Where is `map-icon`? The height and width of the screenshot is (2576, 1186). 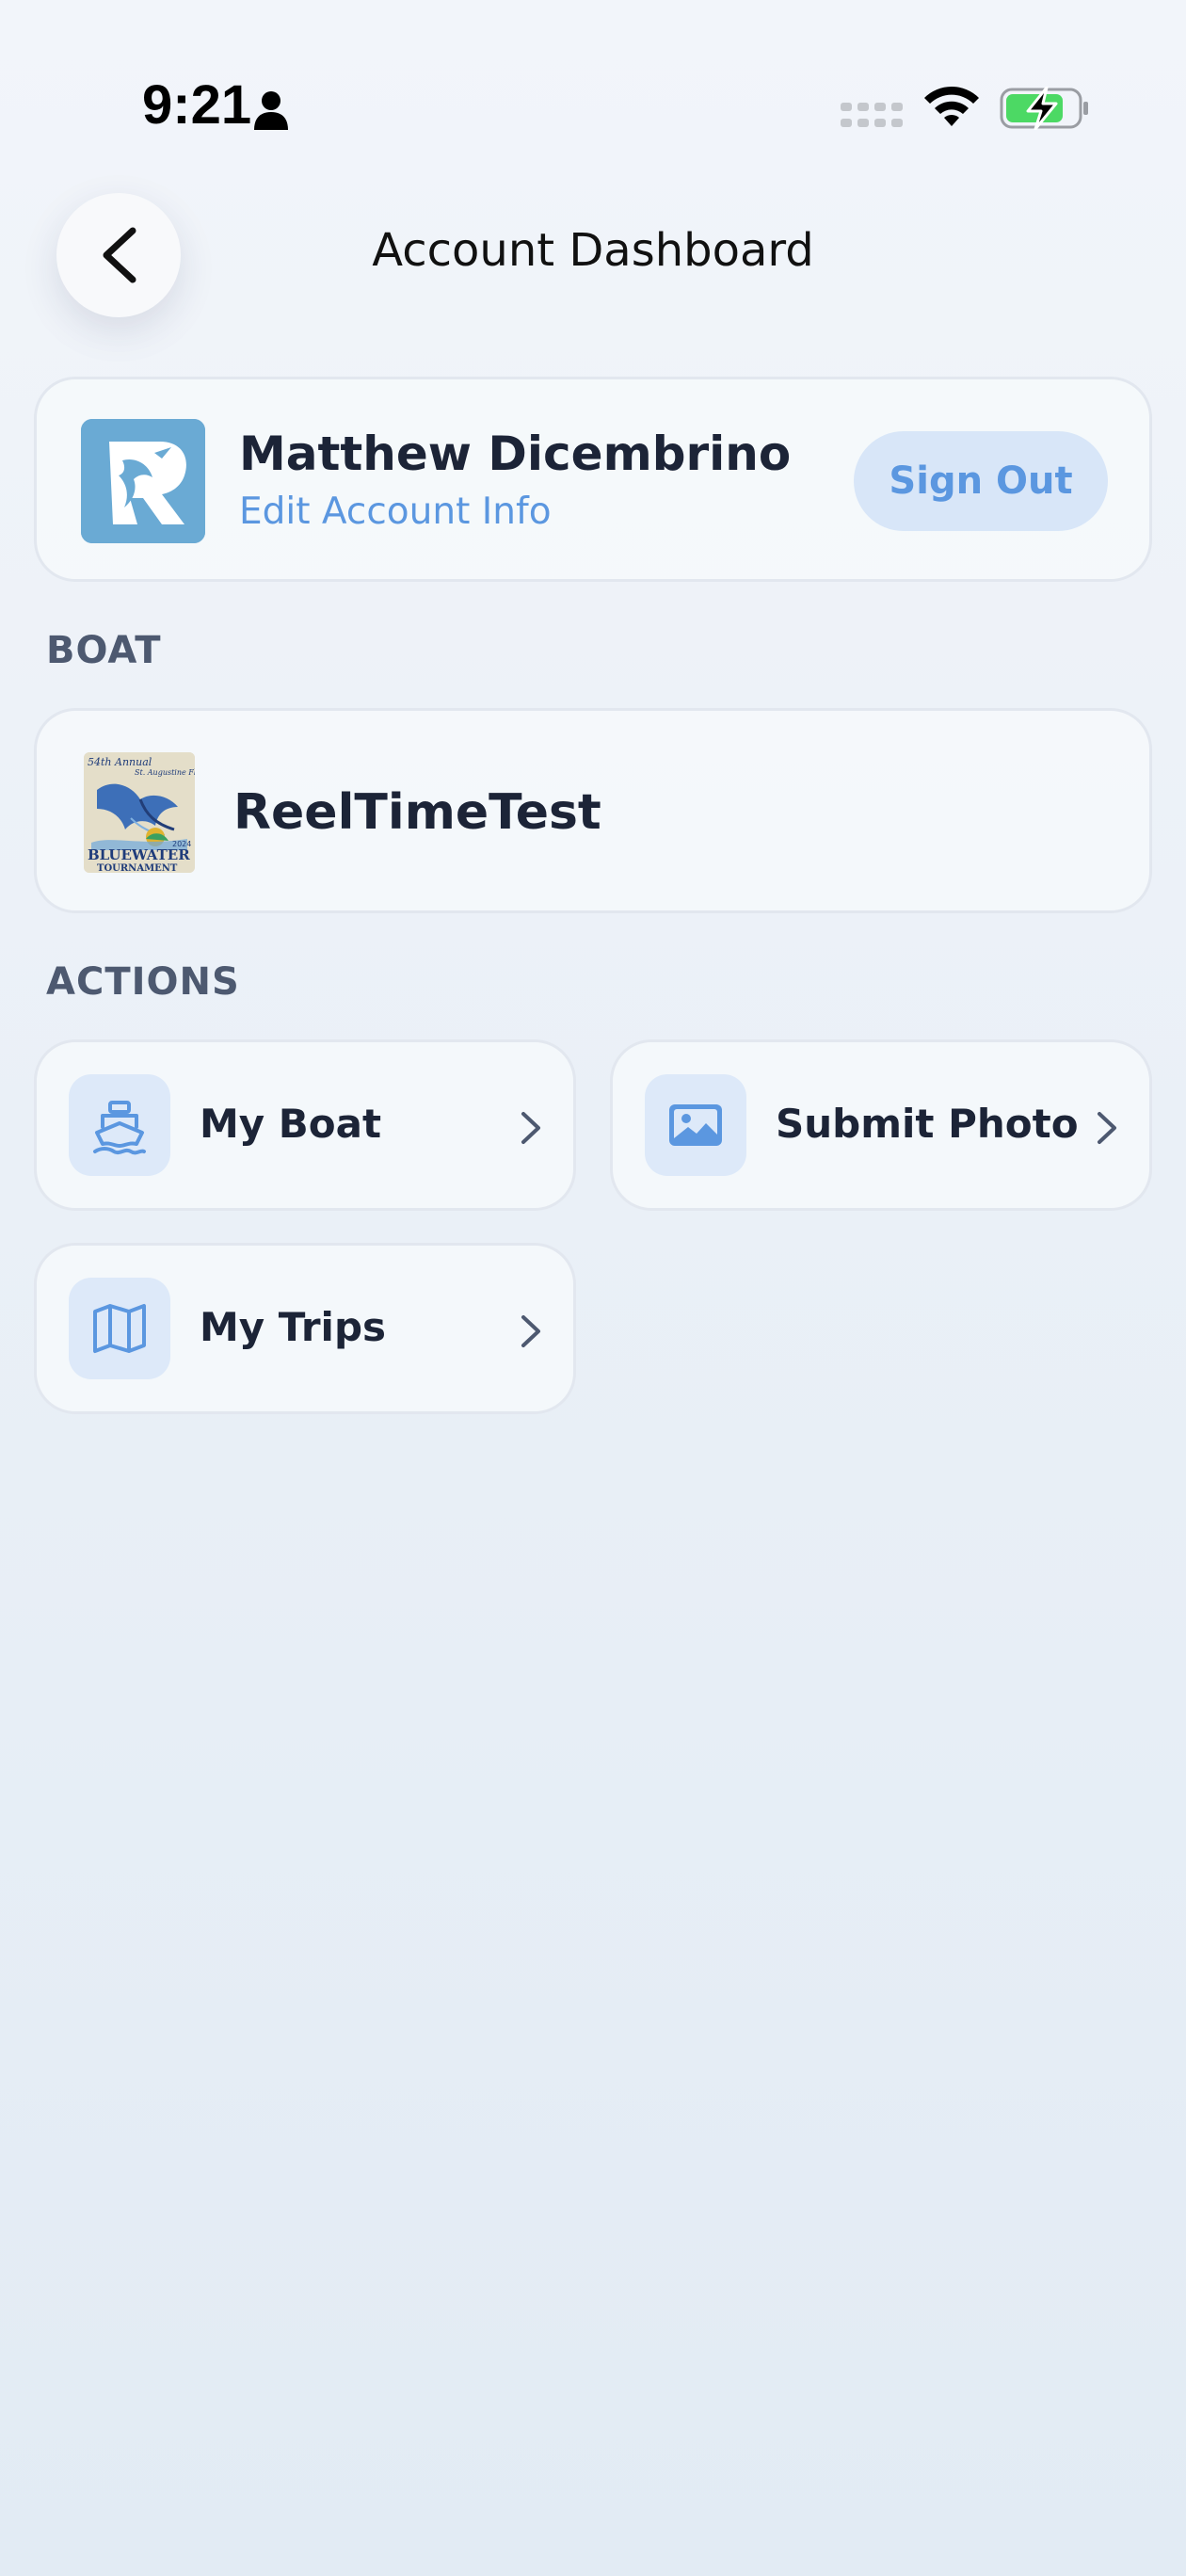 map-icon is located at coordinates (119, 1328).